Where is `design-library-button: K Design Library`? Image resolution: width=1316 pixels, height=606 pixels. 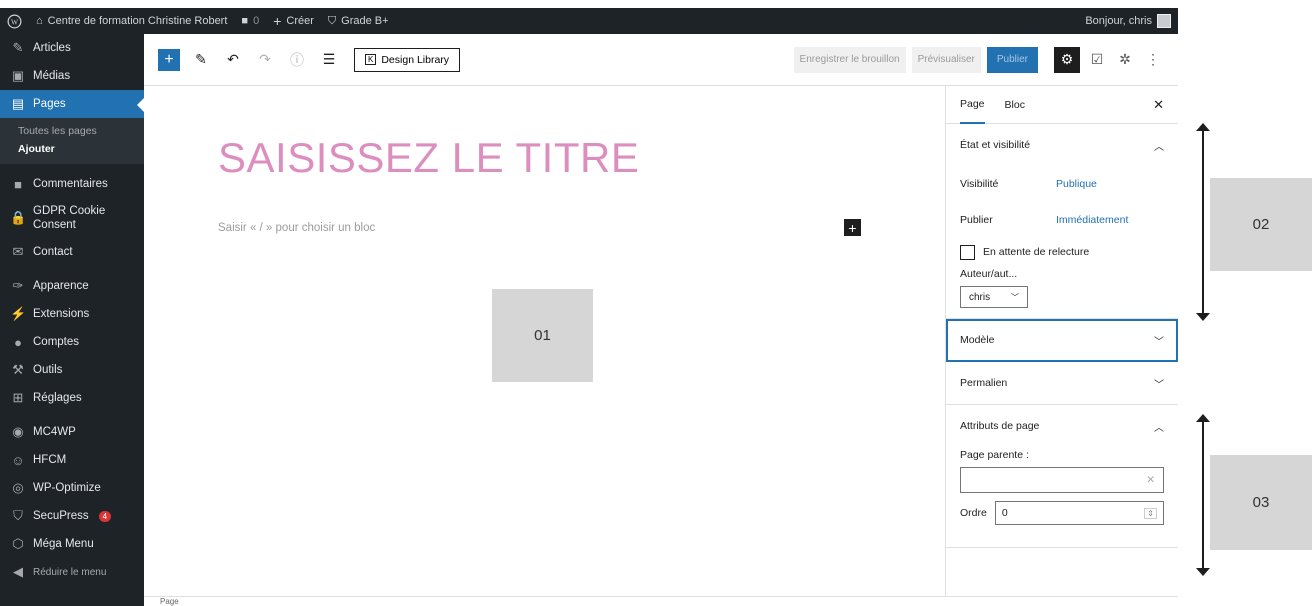 design-library-button: K Design Library is located at coordinates (407, 59).